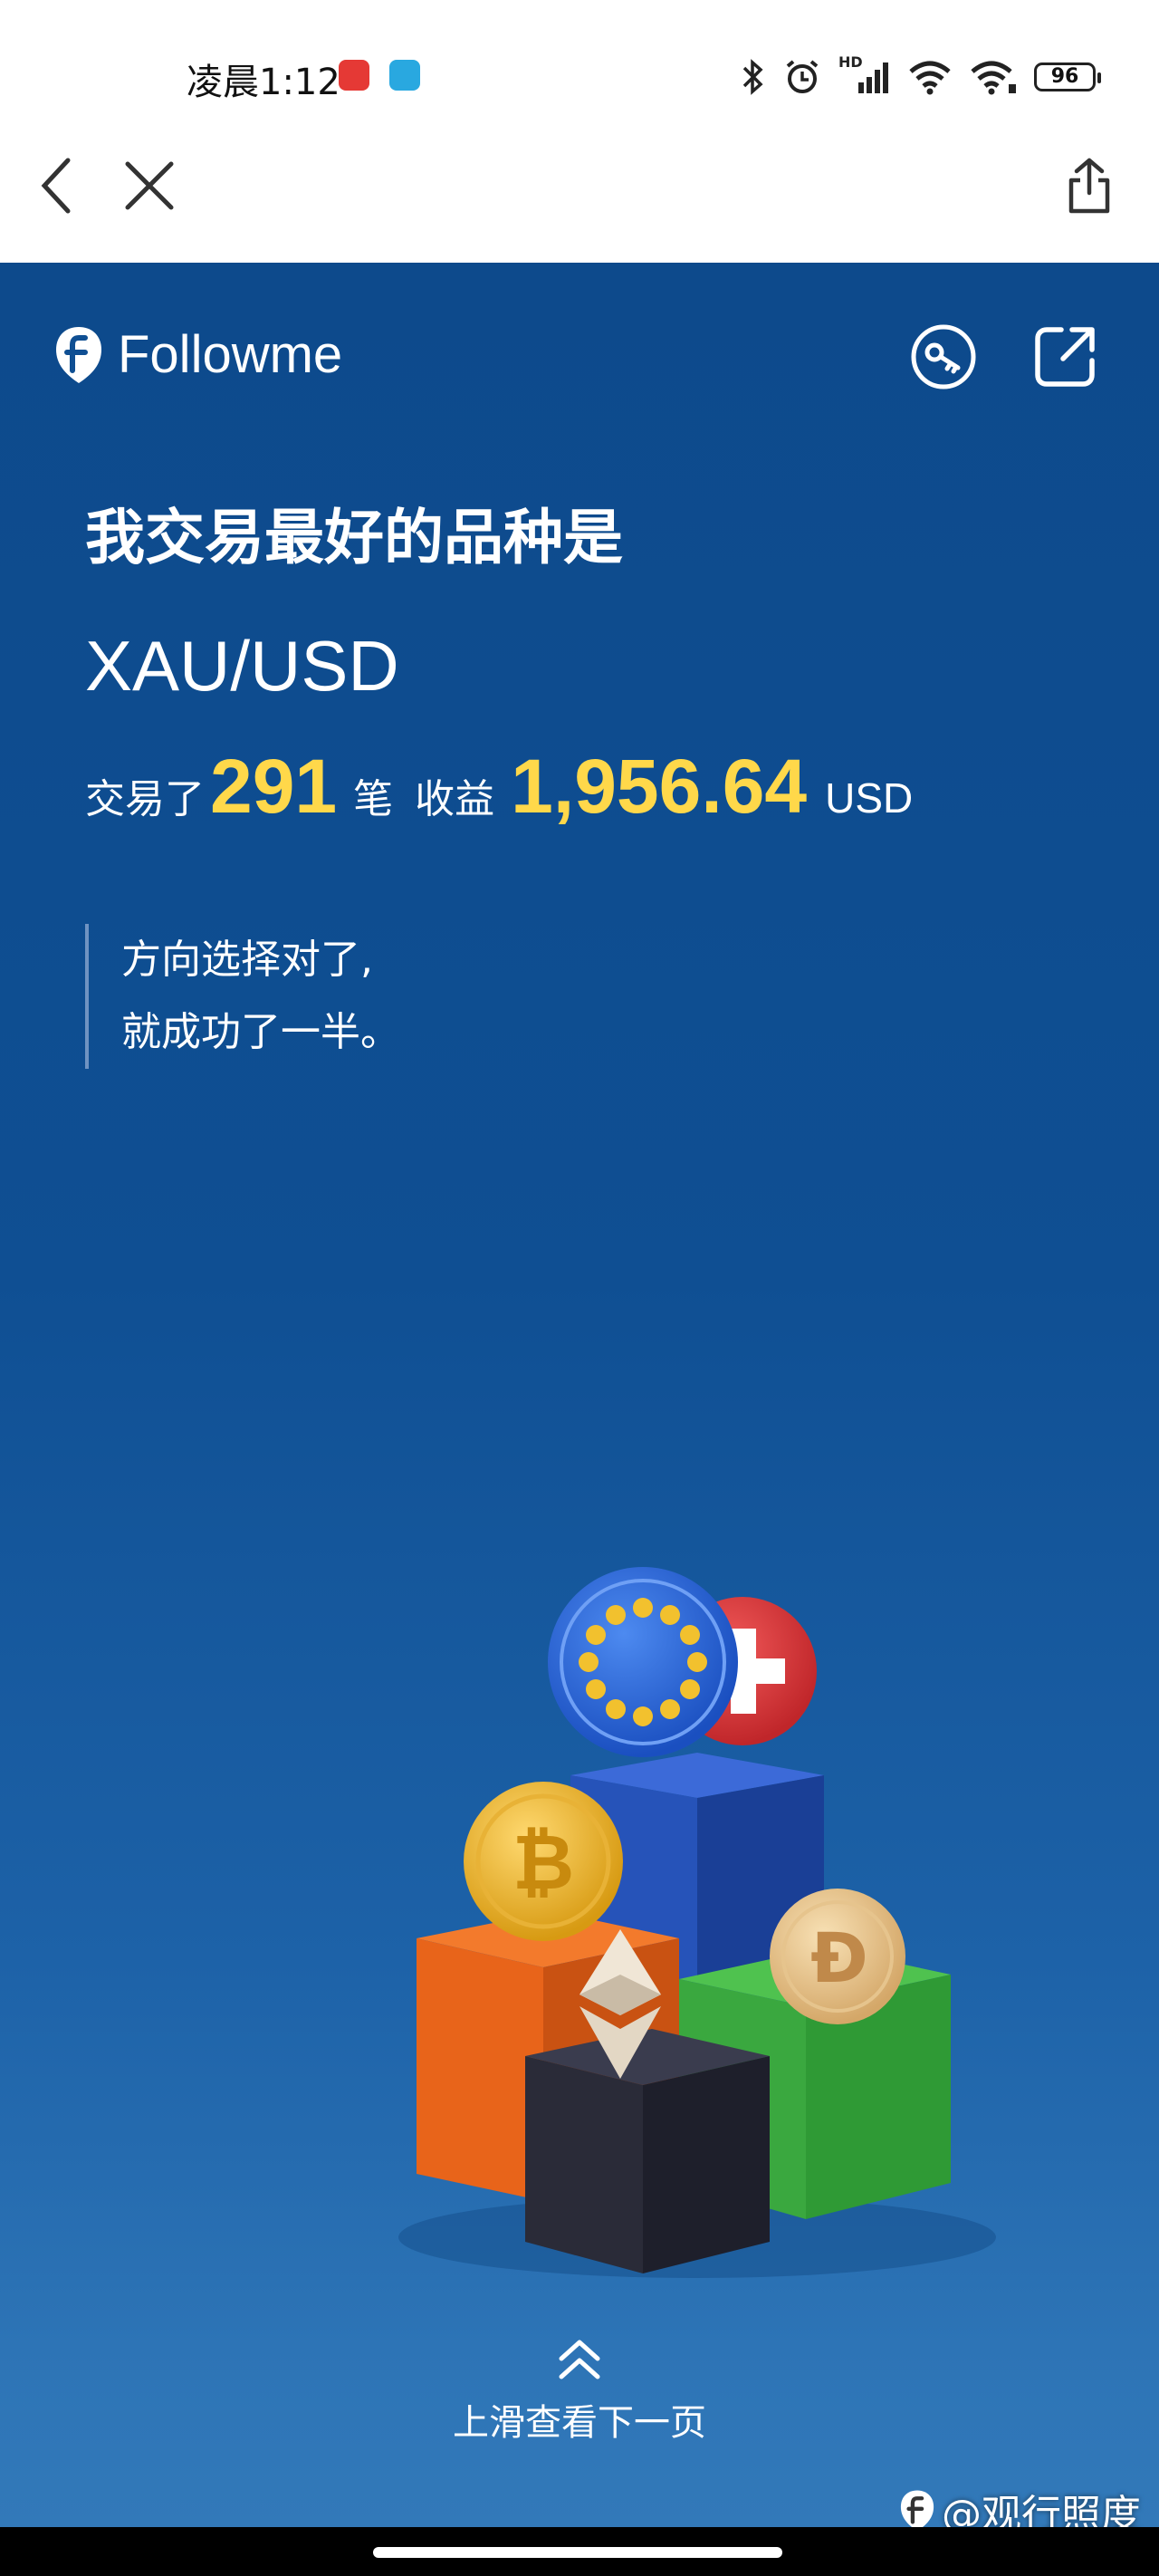 This screenshot has height=2576, width=1159. I want to click on alarm-icon, so click(802, 76).